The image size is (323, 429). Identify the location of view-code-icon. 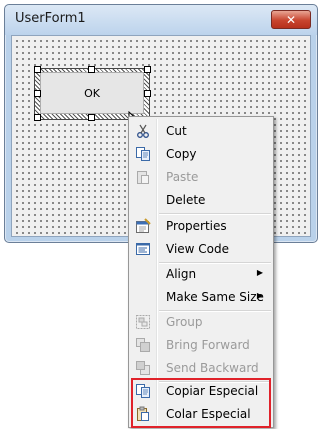
(143, 249).